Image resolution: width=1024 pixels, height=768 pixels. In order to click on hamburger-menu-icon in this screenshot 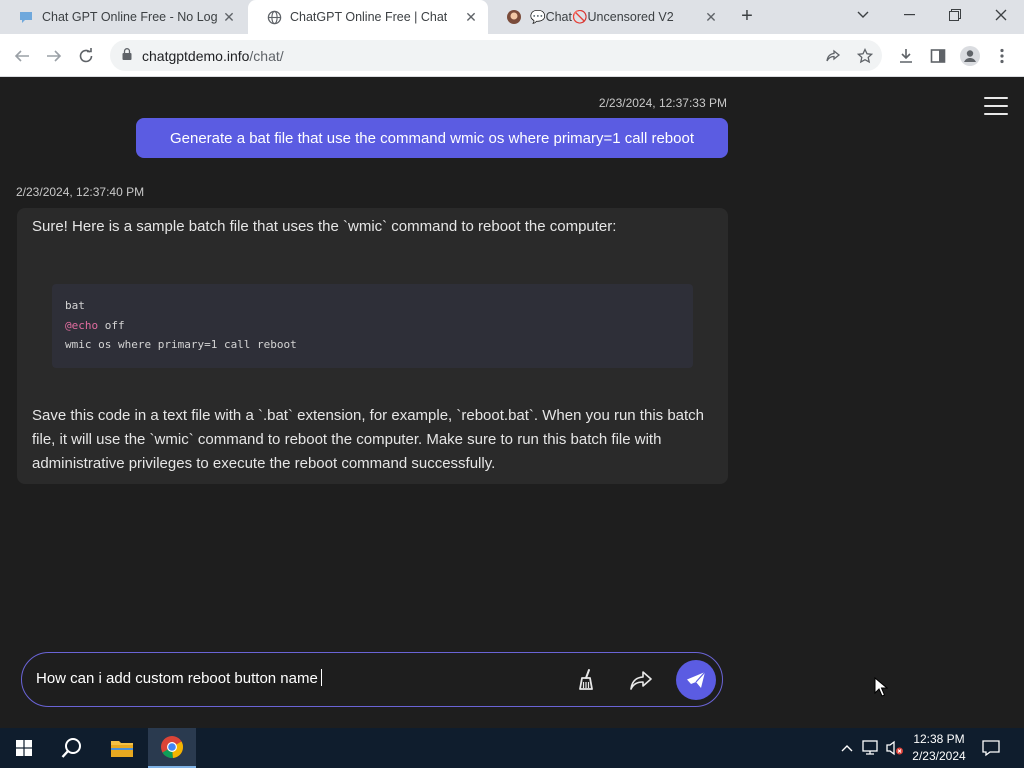, I will do `click(996, 106)`.